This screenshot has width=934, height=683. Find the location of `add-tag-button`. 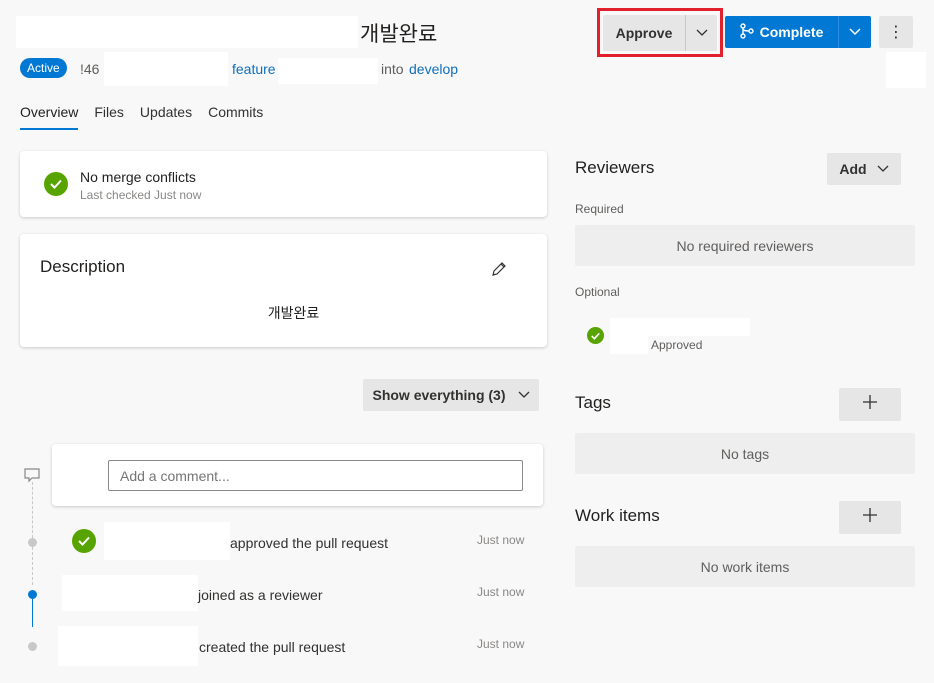

add-tag-button is located at coordinates (870, 404).